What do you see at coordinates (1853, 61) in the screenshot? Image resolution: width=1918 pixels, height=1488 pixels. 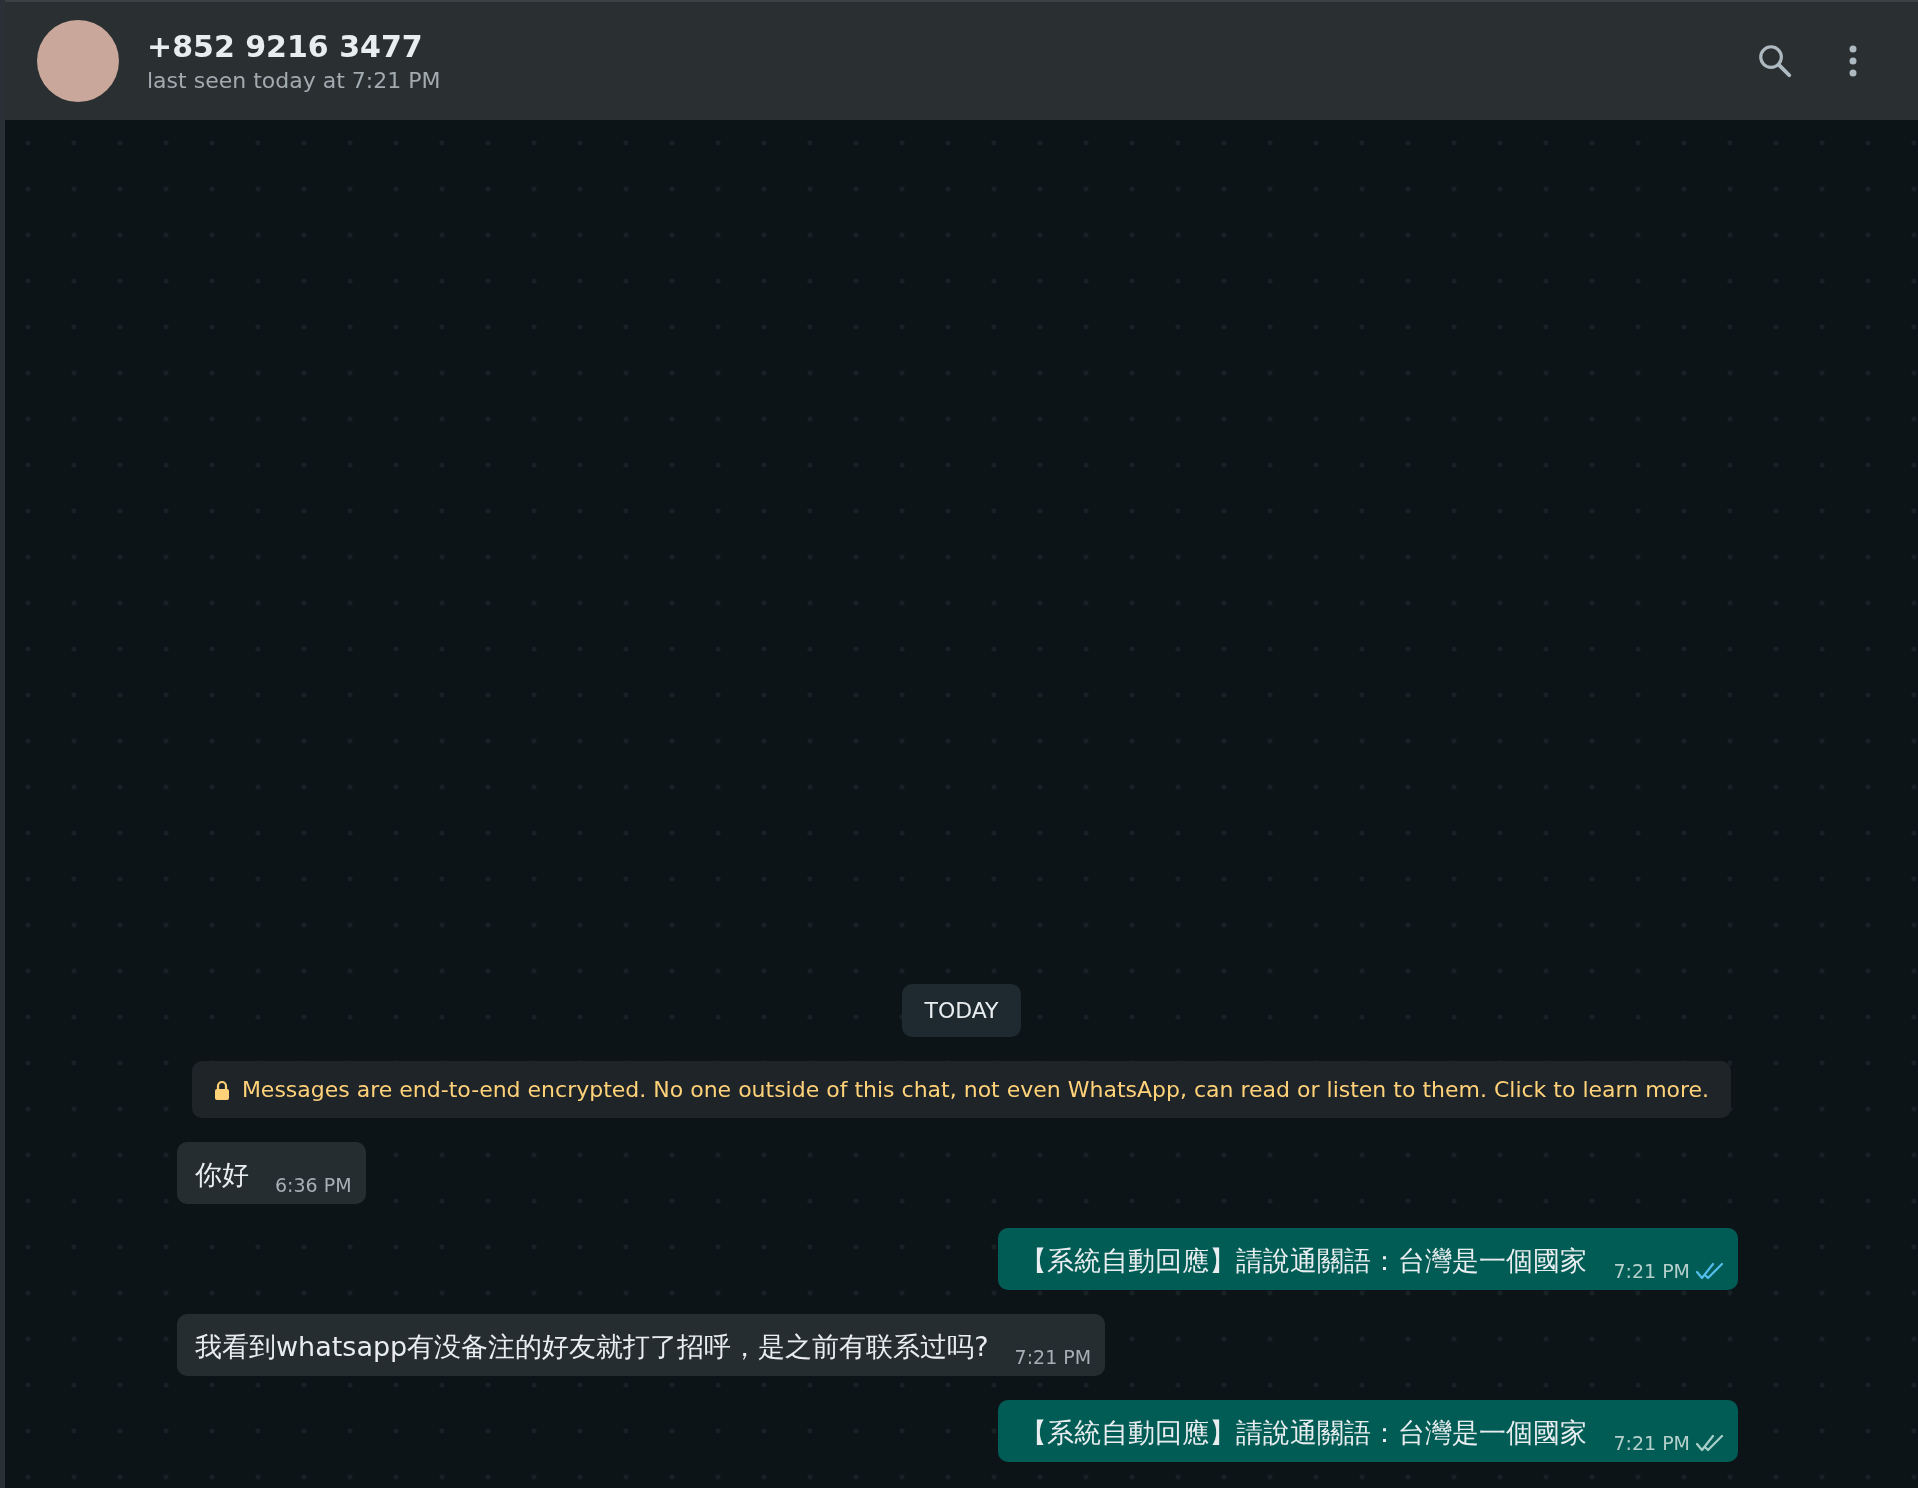 I see `menu-icon` at bounding box center [1853, 61].